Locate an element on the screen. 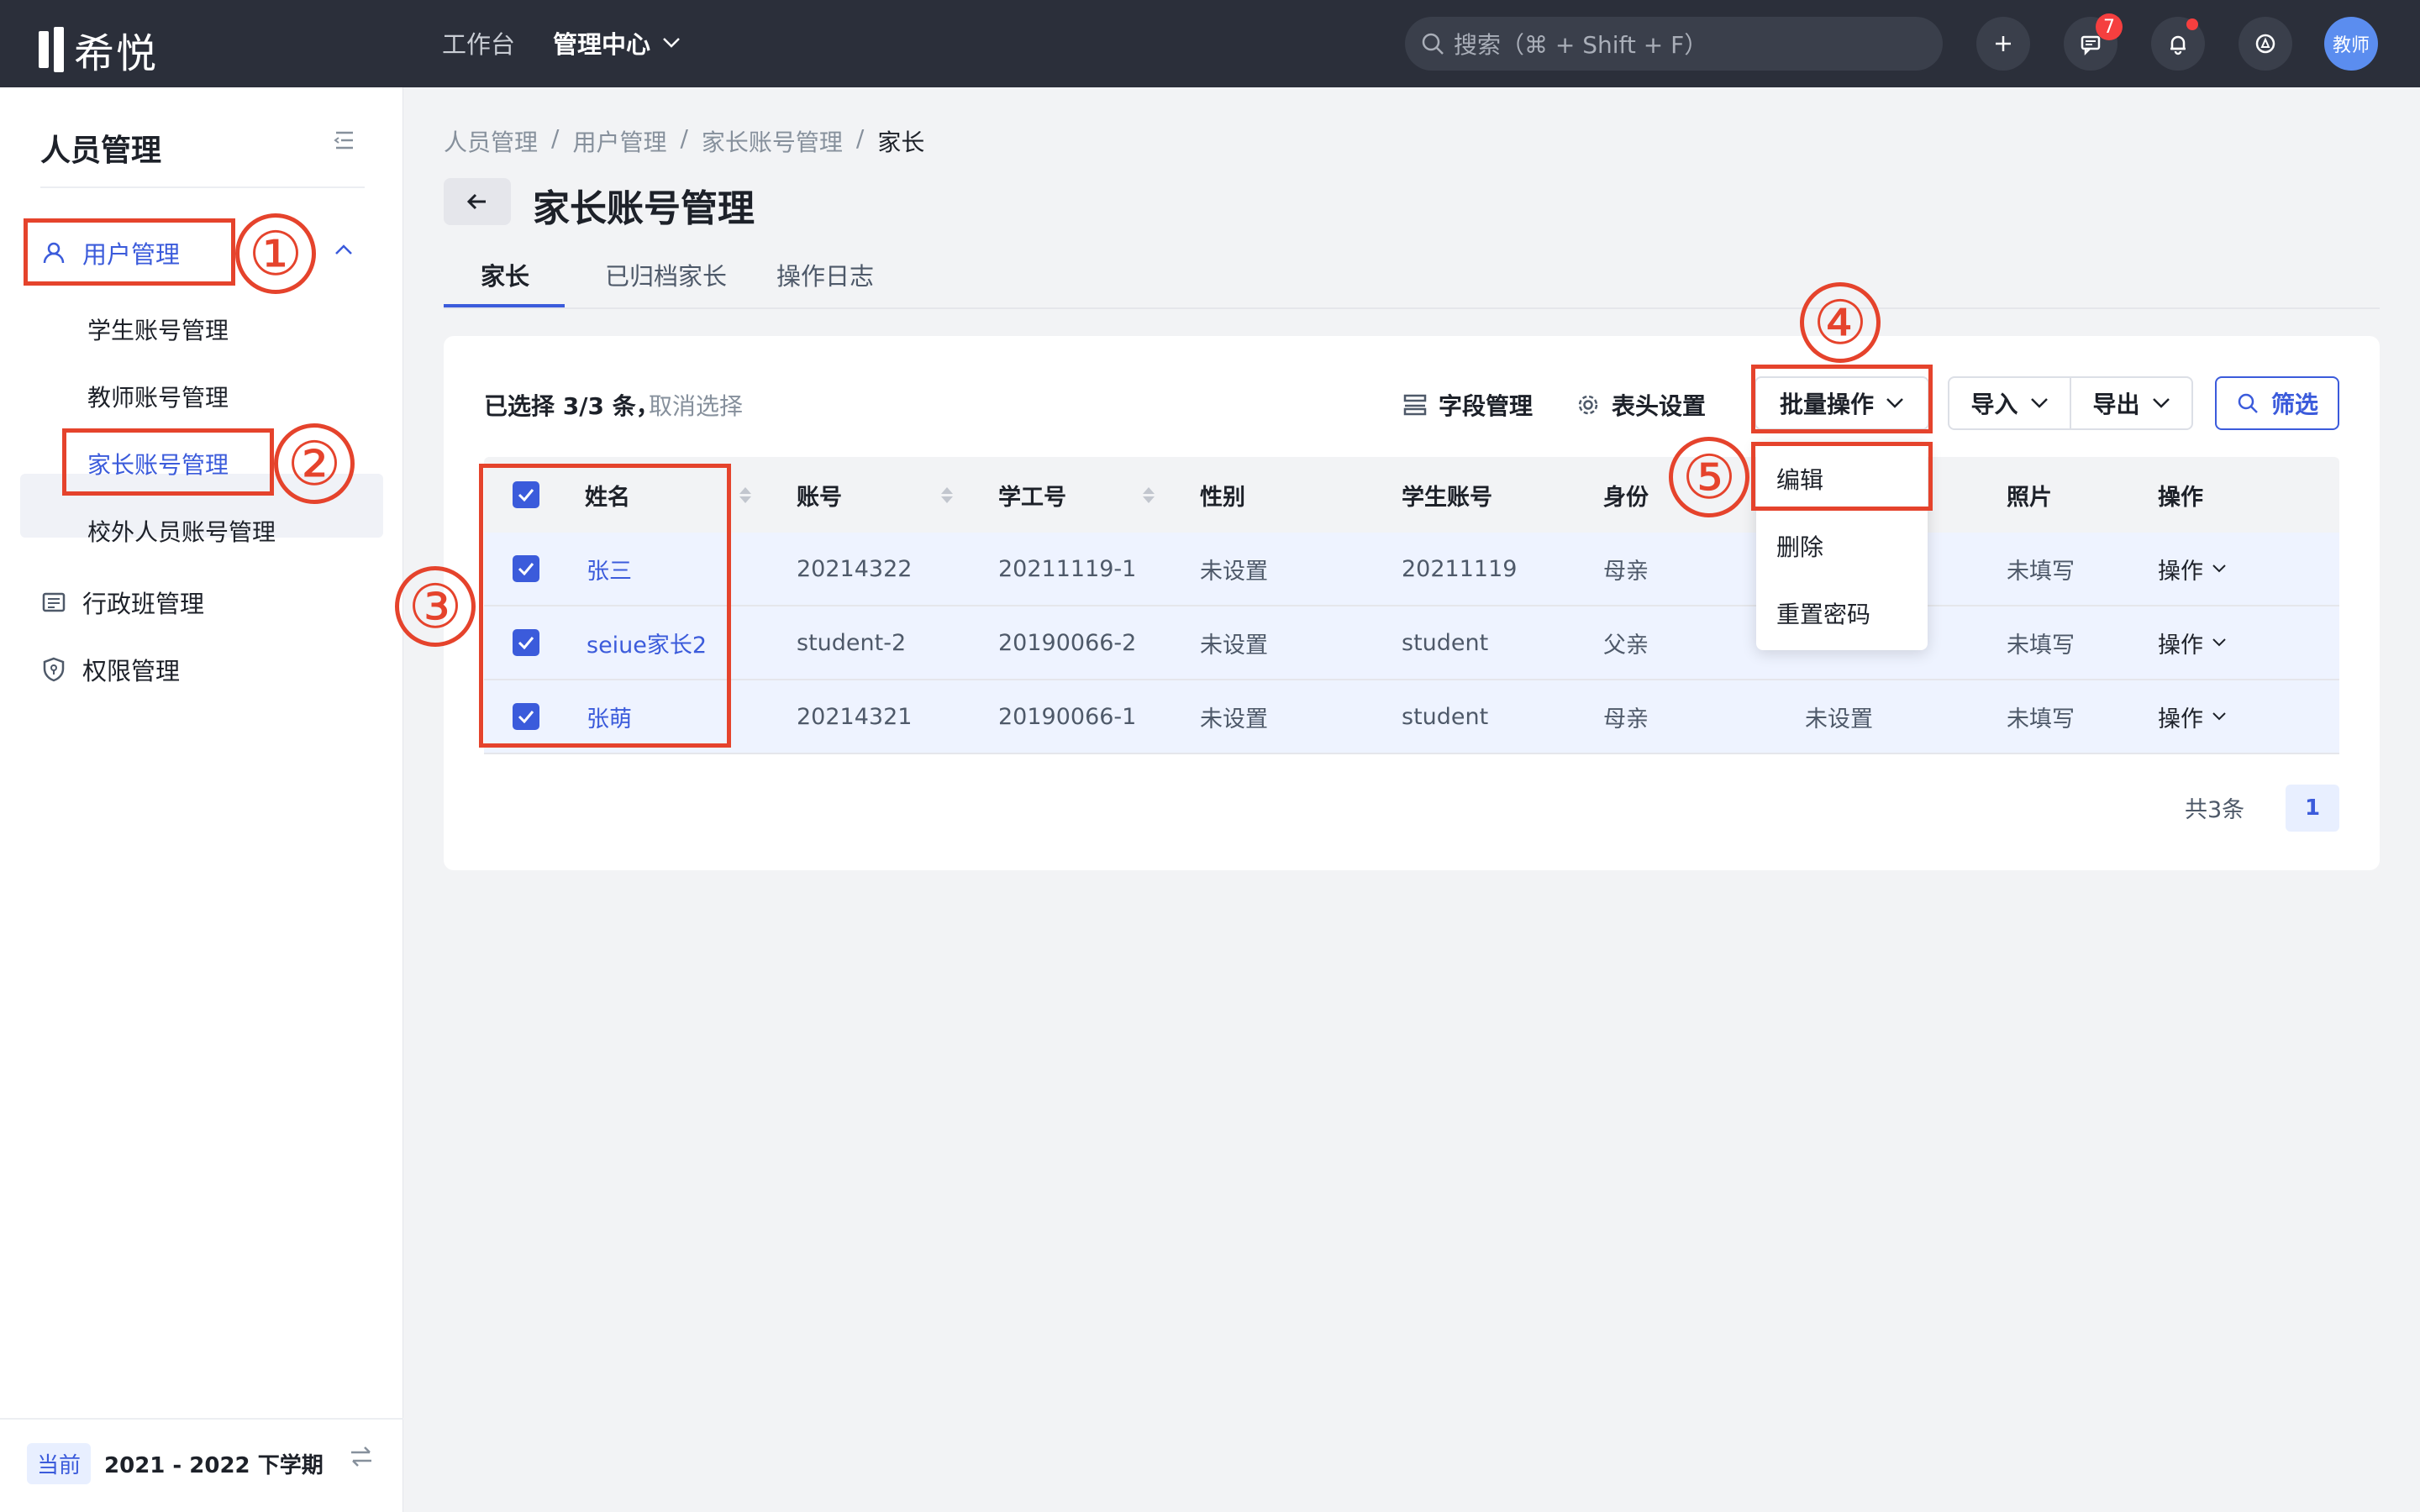 The width and height of the screenshot is (2420, 1512). column-header-actions: 操作 is located at coordinates (2180, 497).